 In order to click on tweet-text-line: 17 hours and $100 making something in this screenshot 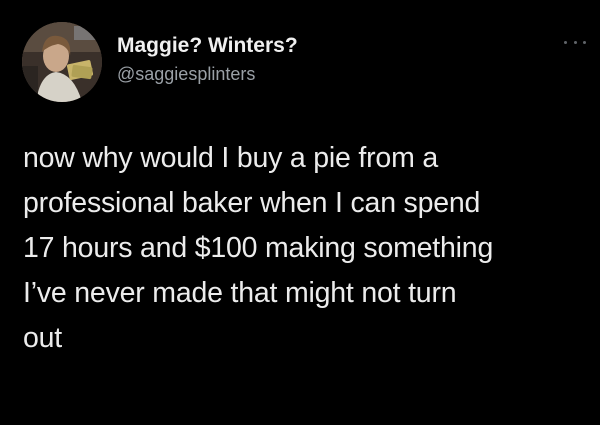, I will do `click(258, 248)`.